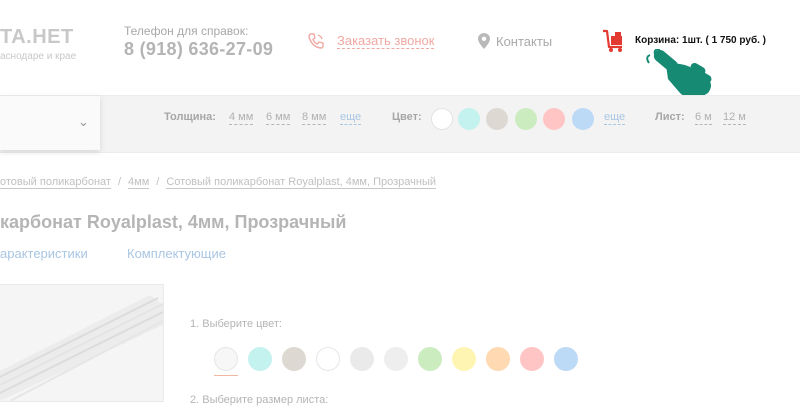  I want to click on phone-icon, so click(316, 41).